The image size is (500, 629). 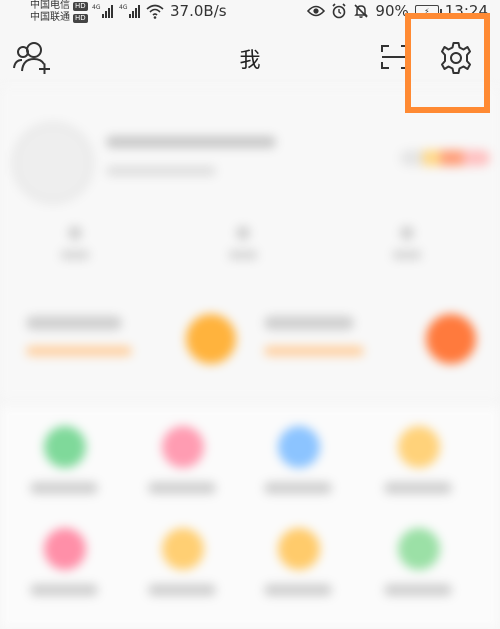 What do you see at coordinates (445, 158) in the screenshot?
I see `membership-badge` at bounding box center [445, 158].